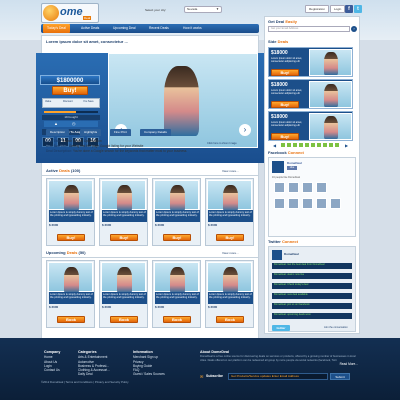 The image size is (400, 400). Describe the element at coordinates (149, 374) in the screenshot. I see `footer-link: Guest / Sales Sources` at that location.